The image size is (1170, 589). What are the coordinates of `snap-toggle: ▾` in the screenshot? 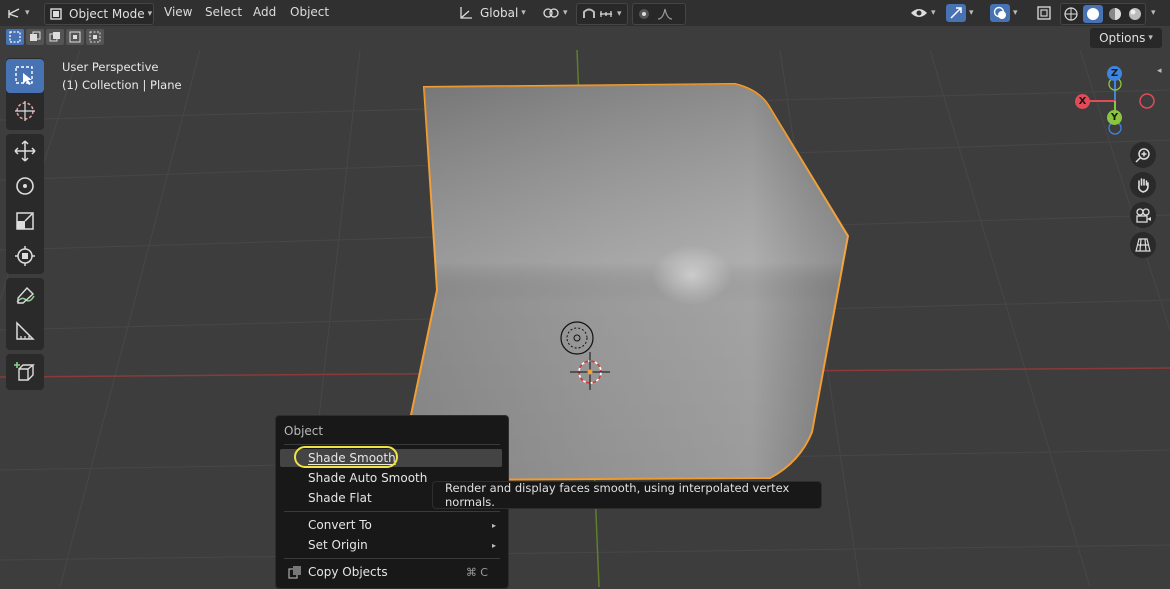 It's located at (602, 14).